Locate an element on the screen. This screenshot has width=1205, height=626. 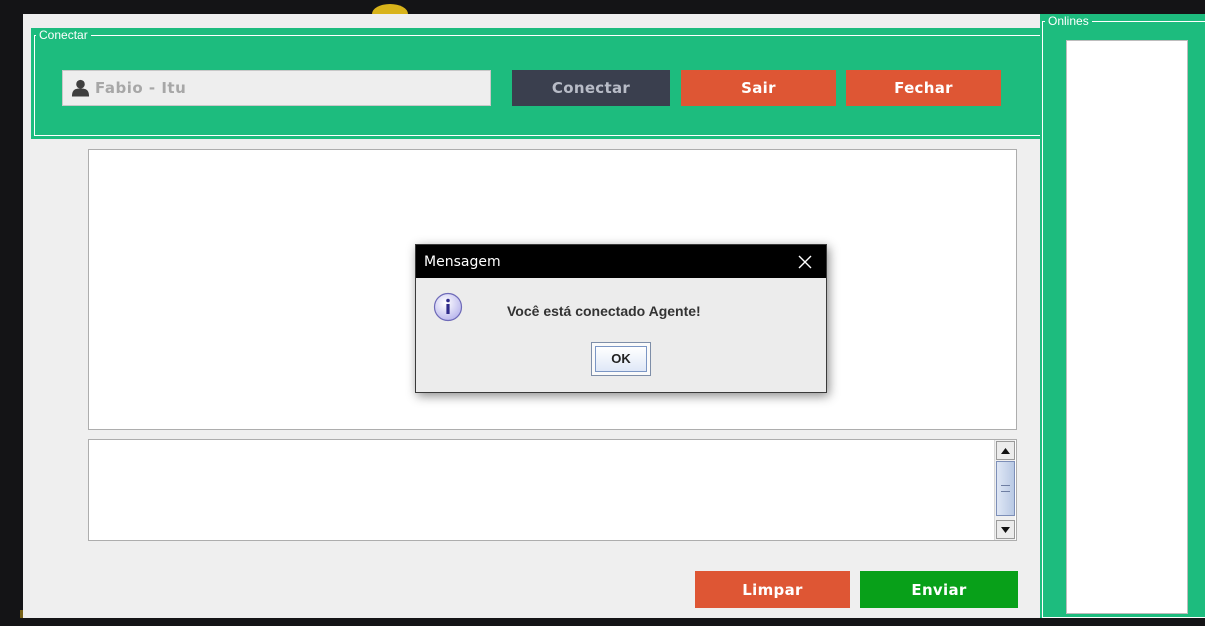
connect-group-title: Conectar is located at coordinates (63, 35).